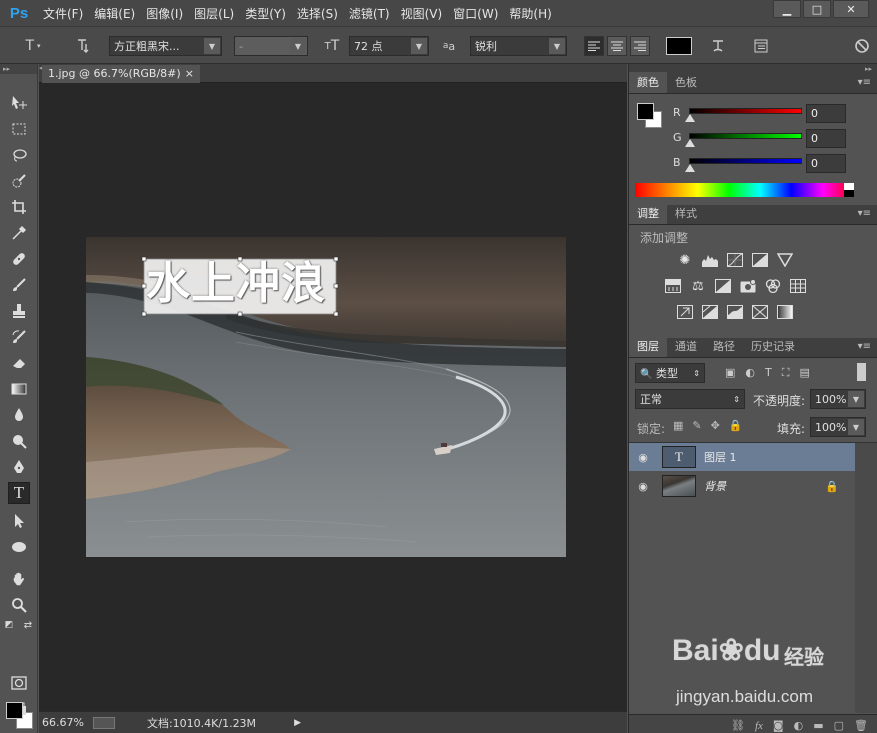 The height and width of the screenshot is (733, 877). What do you see at coordinates (19, 521) in the screenshot?
I see `path-selection-tool-icon` at bounding box center [19, 521].